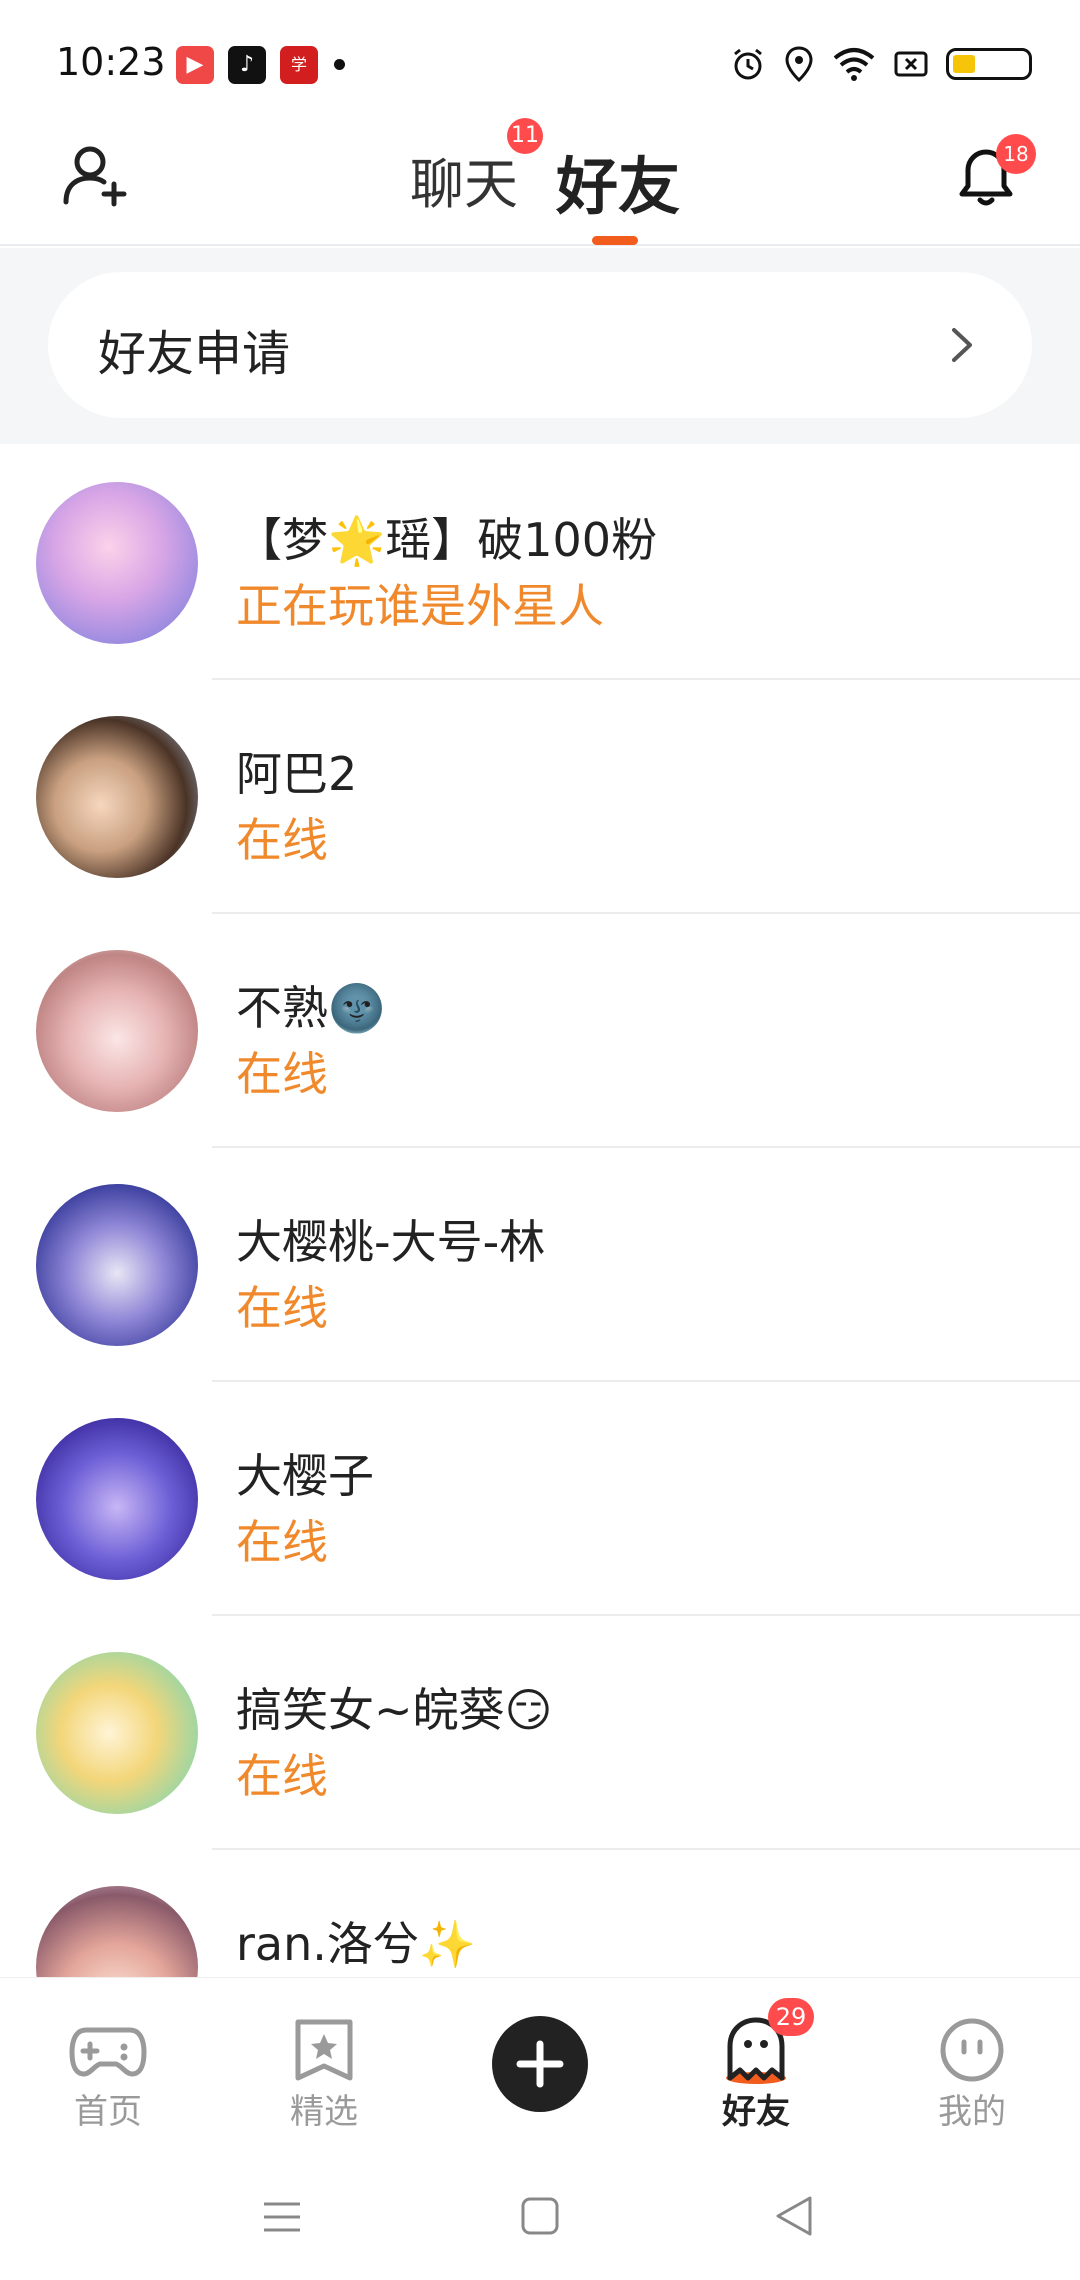 This screenshot has height=2280, width=1080. I want to click on friend-row: 【梦🌟瑶】破100粉 正在玩谁是外星人, so click(540, 563).